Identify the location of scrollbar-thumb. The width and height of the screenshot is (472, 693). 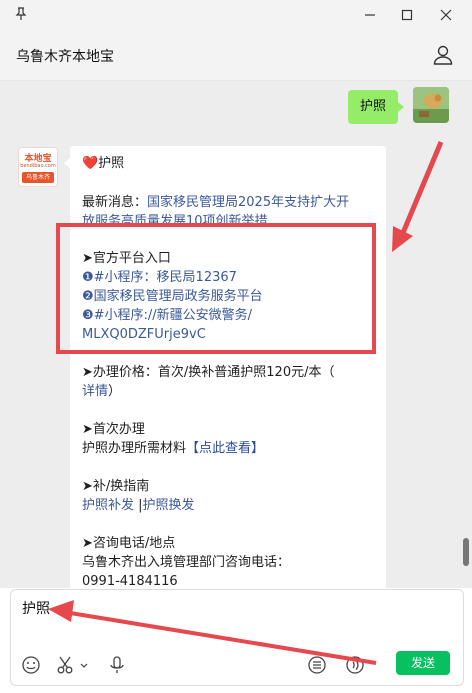
(466, 552).